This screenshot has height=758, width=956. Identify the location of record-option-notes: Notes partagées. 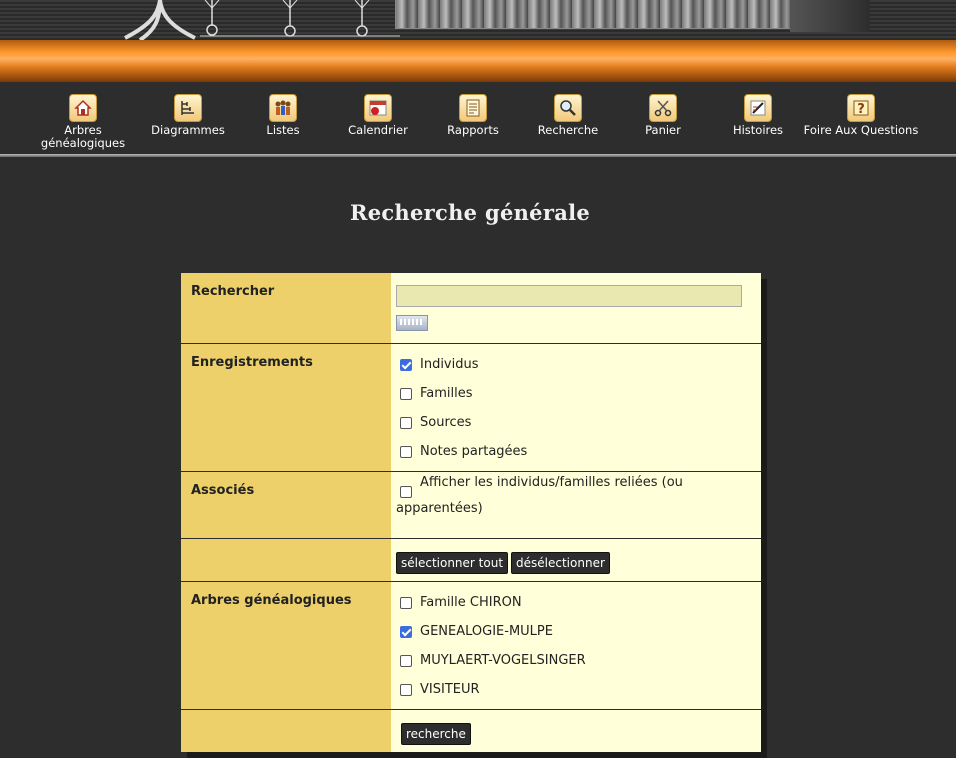
(576, 451).